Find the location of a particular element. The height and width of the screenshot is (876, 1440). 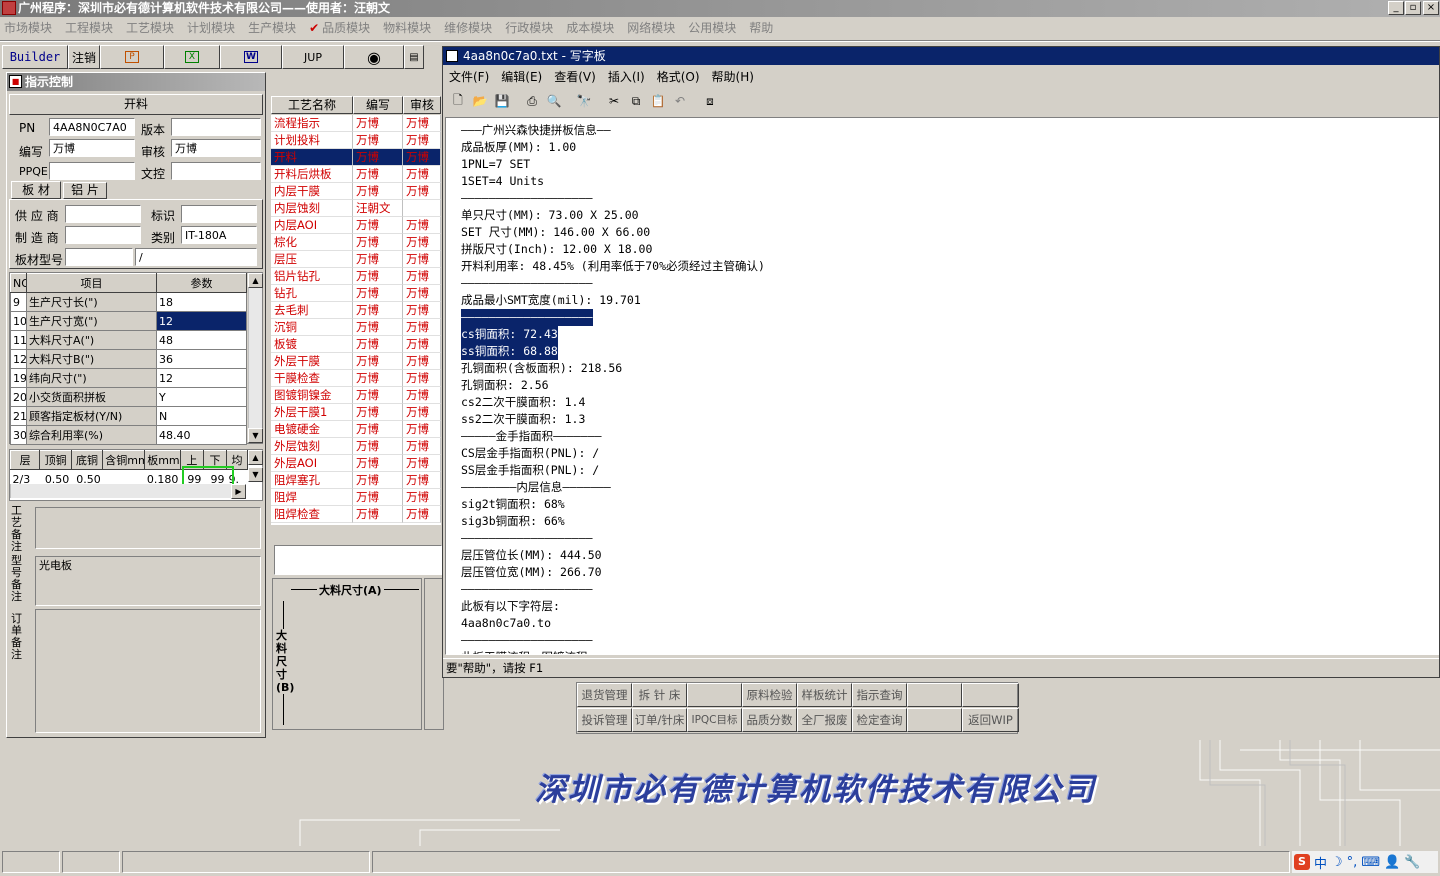

layer-hscrollbar is located at coordinates (128, 491).